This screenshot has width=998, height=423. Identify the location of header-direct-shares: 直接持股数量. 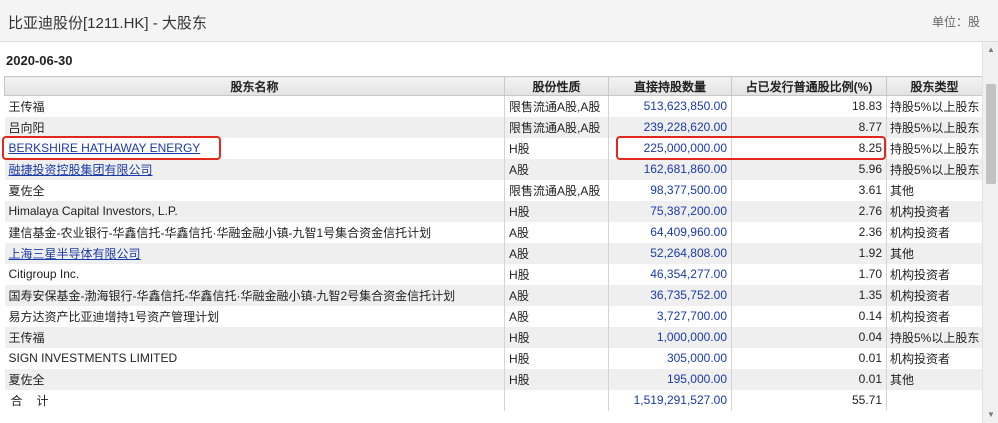
(670, 86).